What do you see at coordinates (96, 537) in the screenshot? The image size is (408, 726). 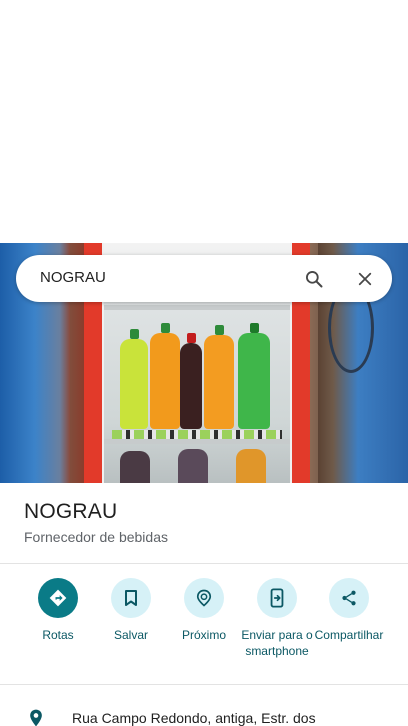 I see `place-category: Fornecedor de bebidas` at bounding box center [96, 537].